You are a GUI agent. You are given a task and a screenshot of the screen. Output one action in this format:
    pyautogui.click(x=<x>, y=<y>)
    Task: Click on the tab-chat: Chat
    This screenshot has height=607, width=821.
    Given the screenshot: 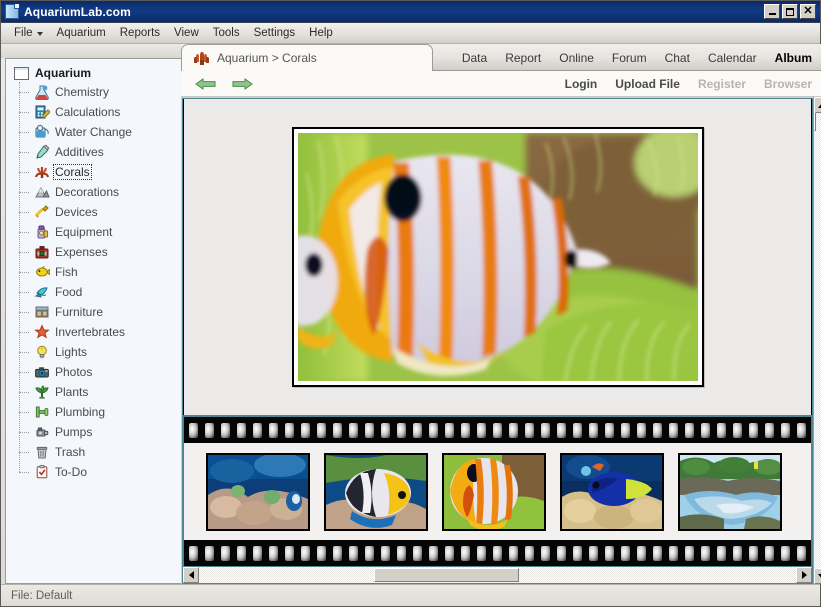 What is the action you would take?
    pyautogui.click(x=677, y=58)
    